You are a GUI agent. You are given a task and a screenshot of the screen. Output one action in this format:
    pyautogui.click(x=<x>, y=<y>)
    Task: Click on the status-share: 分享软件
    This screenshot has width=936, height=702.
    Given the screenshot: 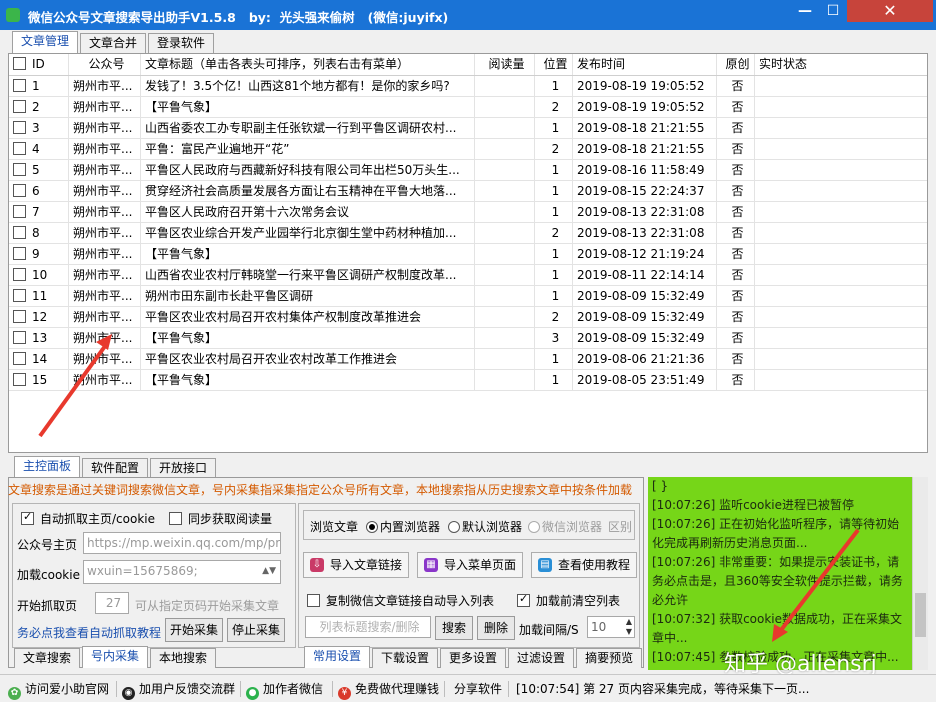 What is the action you would take?
    pyautogui.click(x=478, y=689)
    